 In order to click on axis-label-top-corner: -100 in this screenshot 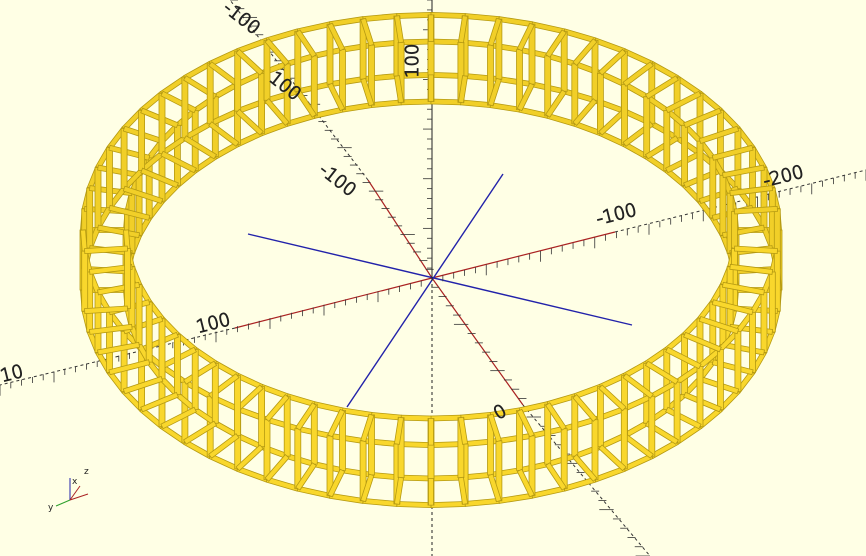, I will do `click(241, 19)`.